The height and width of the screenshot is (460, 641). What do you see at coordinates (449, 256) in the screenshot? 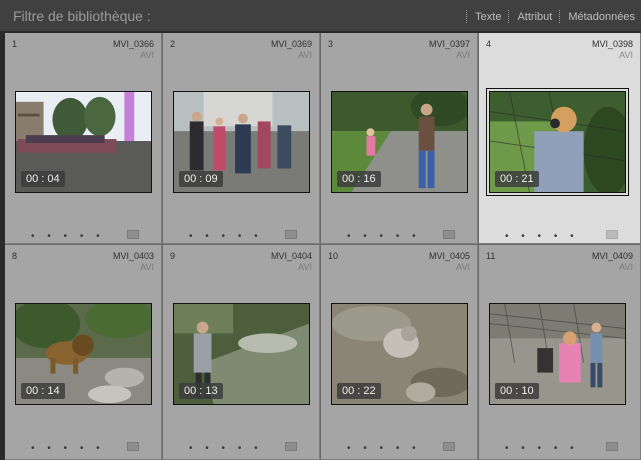
I see `cell-filename: MVI_0405` at bounding box center [449, 256].